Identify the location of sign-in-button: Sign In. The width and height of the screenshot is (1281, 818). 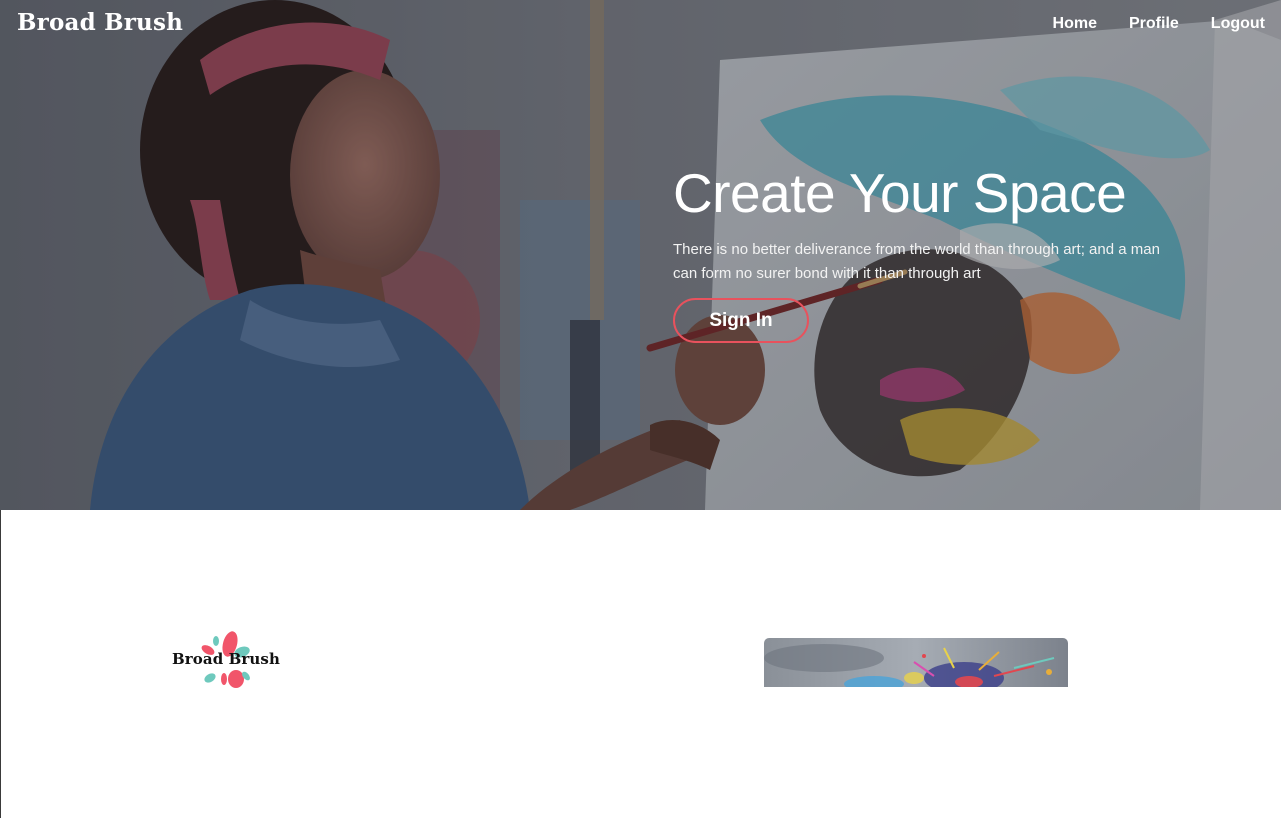
(741, 320).